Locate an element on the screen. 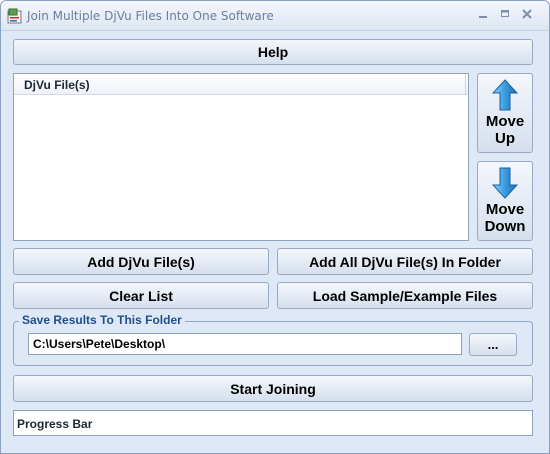 The image size is (550, 454). help-button: Help is located at coordinates (273, 52).